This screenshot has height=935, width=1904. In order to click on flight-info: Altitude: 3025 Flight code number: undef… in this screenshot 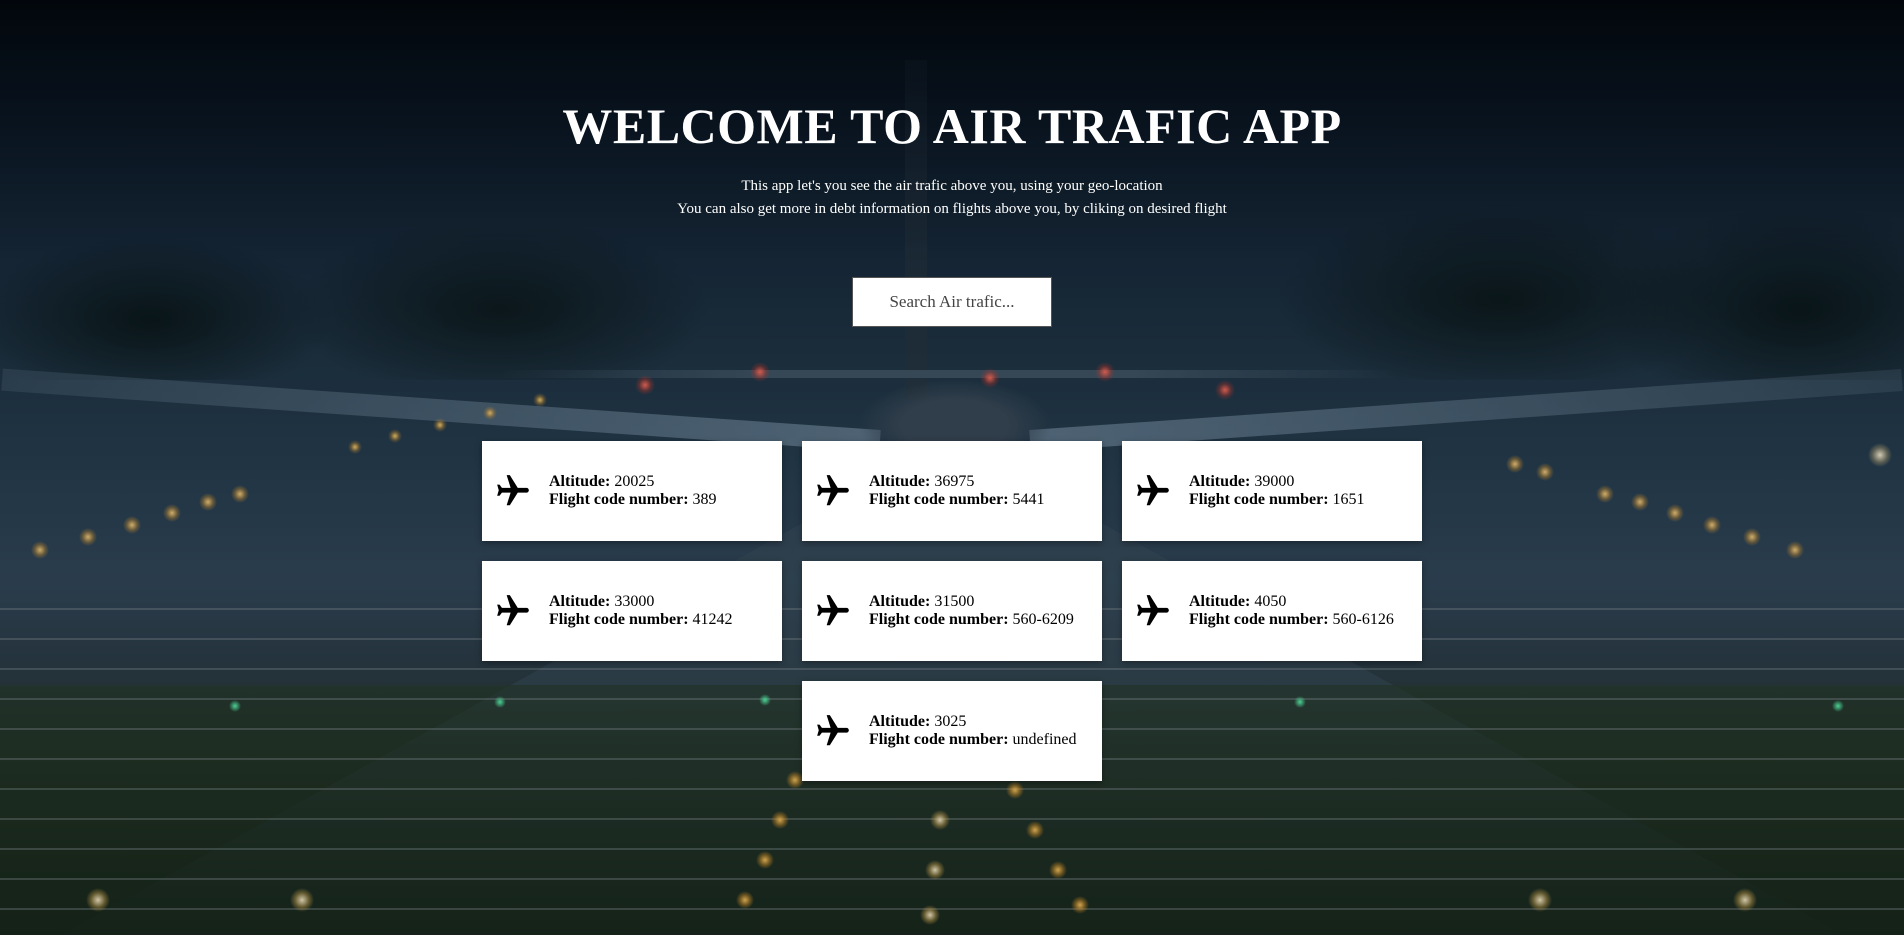, I will do `click(973, 731)`.